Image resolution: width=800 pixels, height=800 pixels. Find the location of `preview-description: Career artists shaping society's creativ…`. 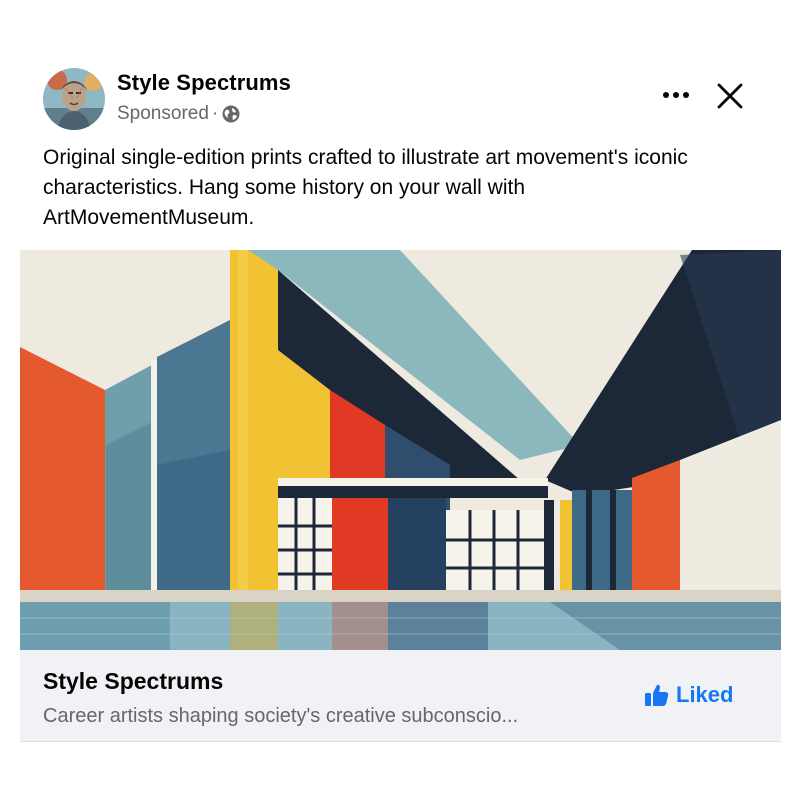

preview-description: Career artists shaping society's creativ… is located at coordinates (281, 716).